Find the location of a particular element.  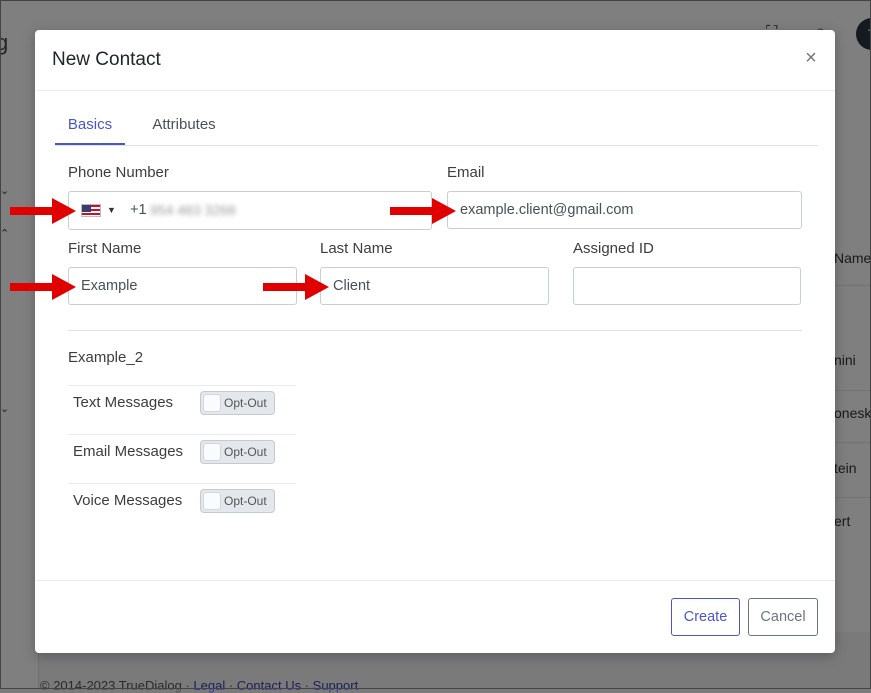

modal-title: New Contact is located at coordinates (106, 59).